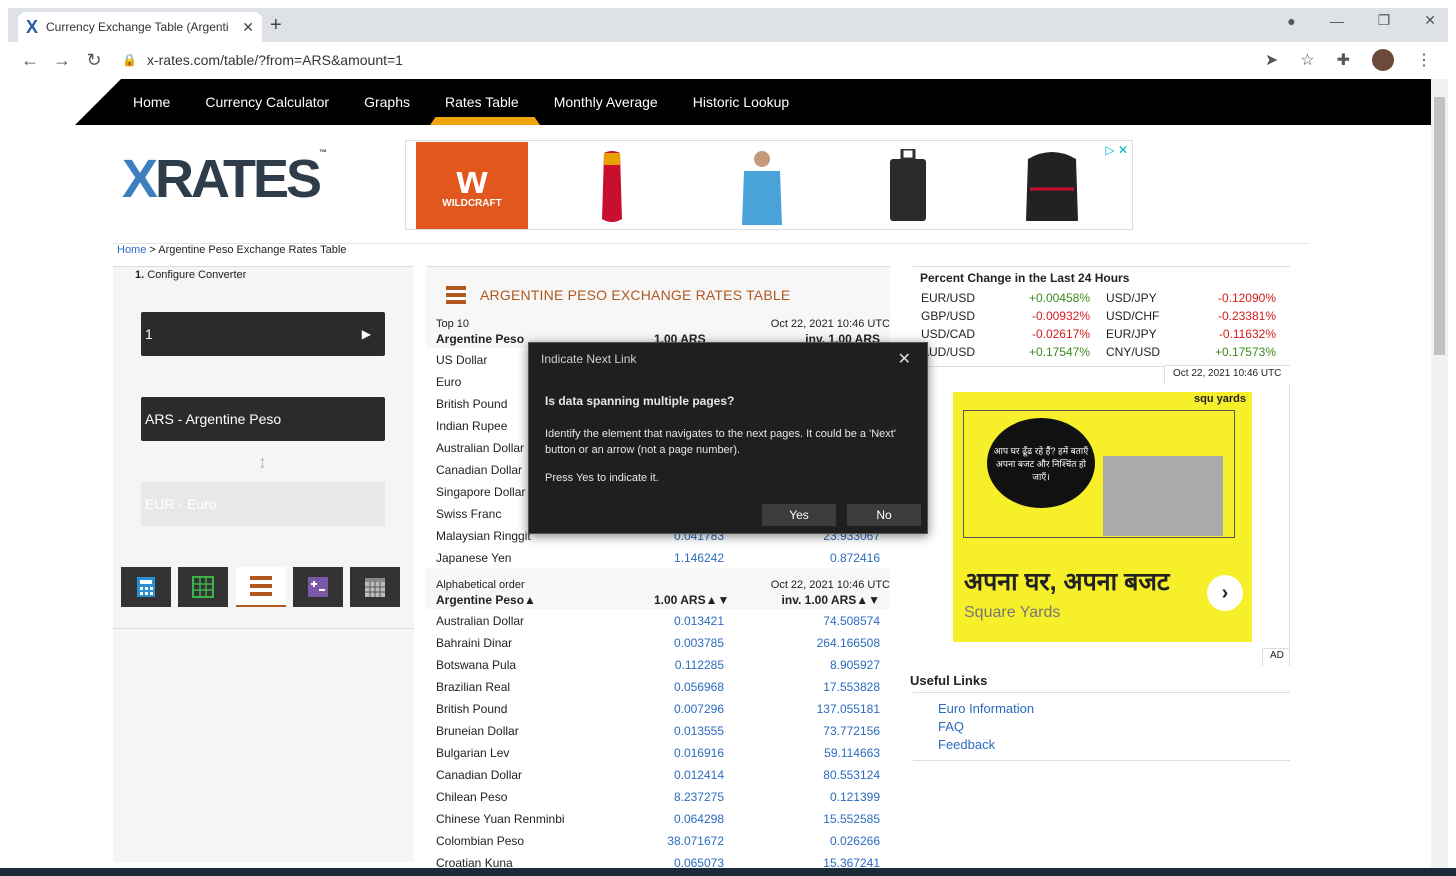 The height and width of the screenshot is (876, 1456). I want to click on new-tab-icon: +, so click(276, 25).